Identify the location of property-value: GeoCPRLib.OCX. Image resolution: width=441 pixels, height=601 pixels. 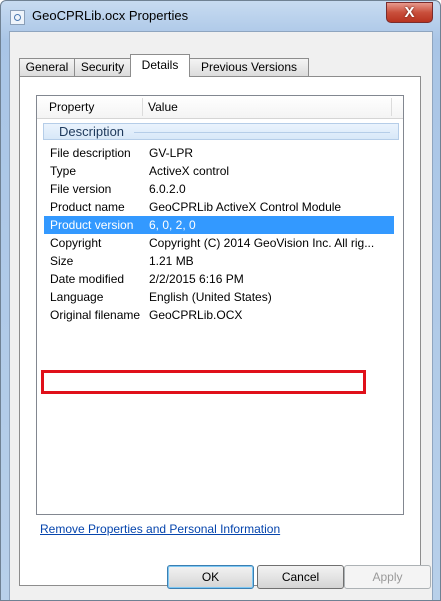
(196, 315).